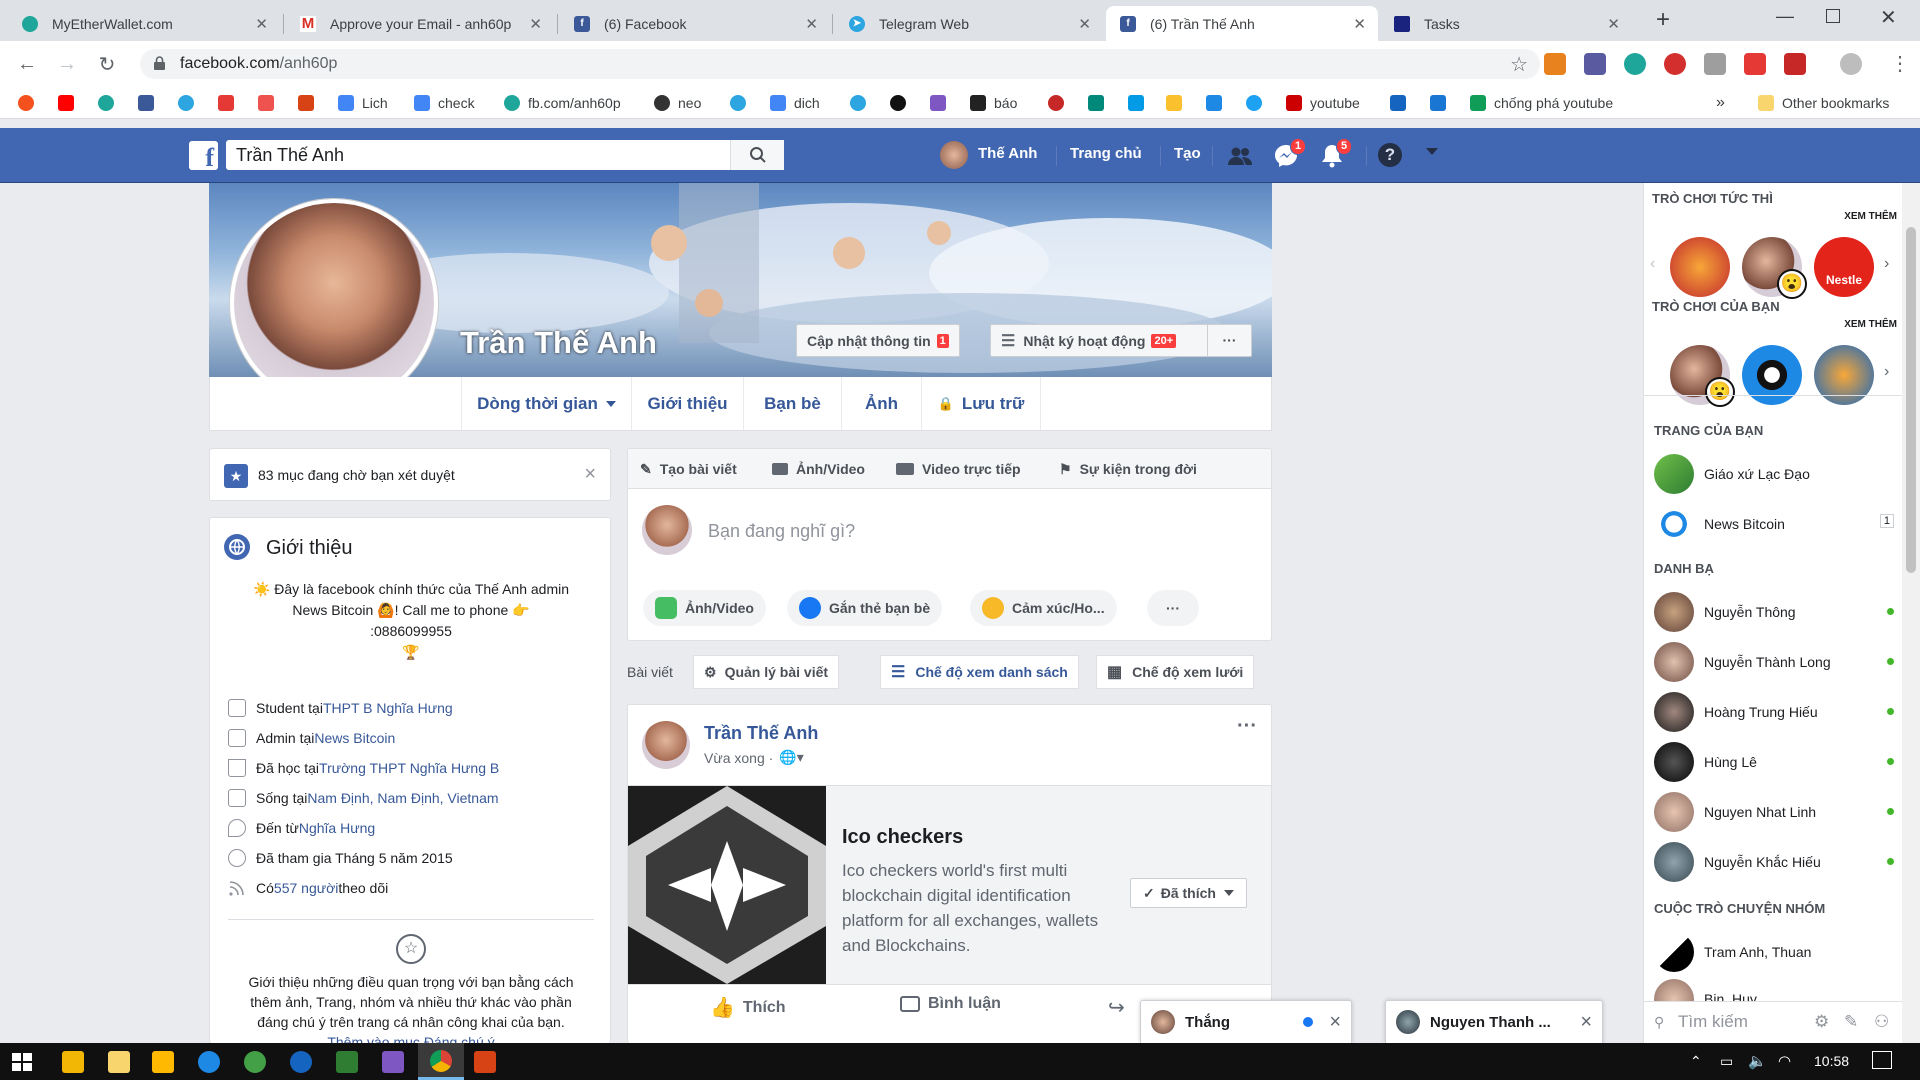  What do you see at coordinates (1882, 1060) in the screenshot?
I see `notifications-center-icon` at bounding box center [1882, 1060].